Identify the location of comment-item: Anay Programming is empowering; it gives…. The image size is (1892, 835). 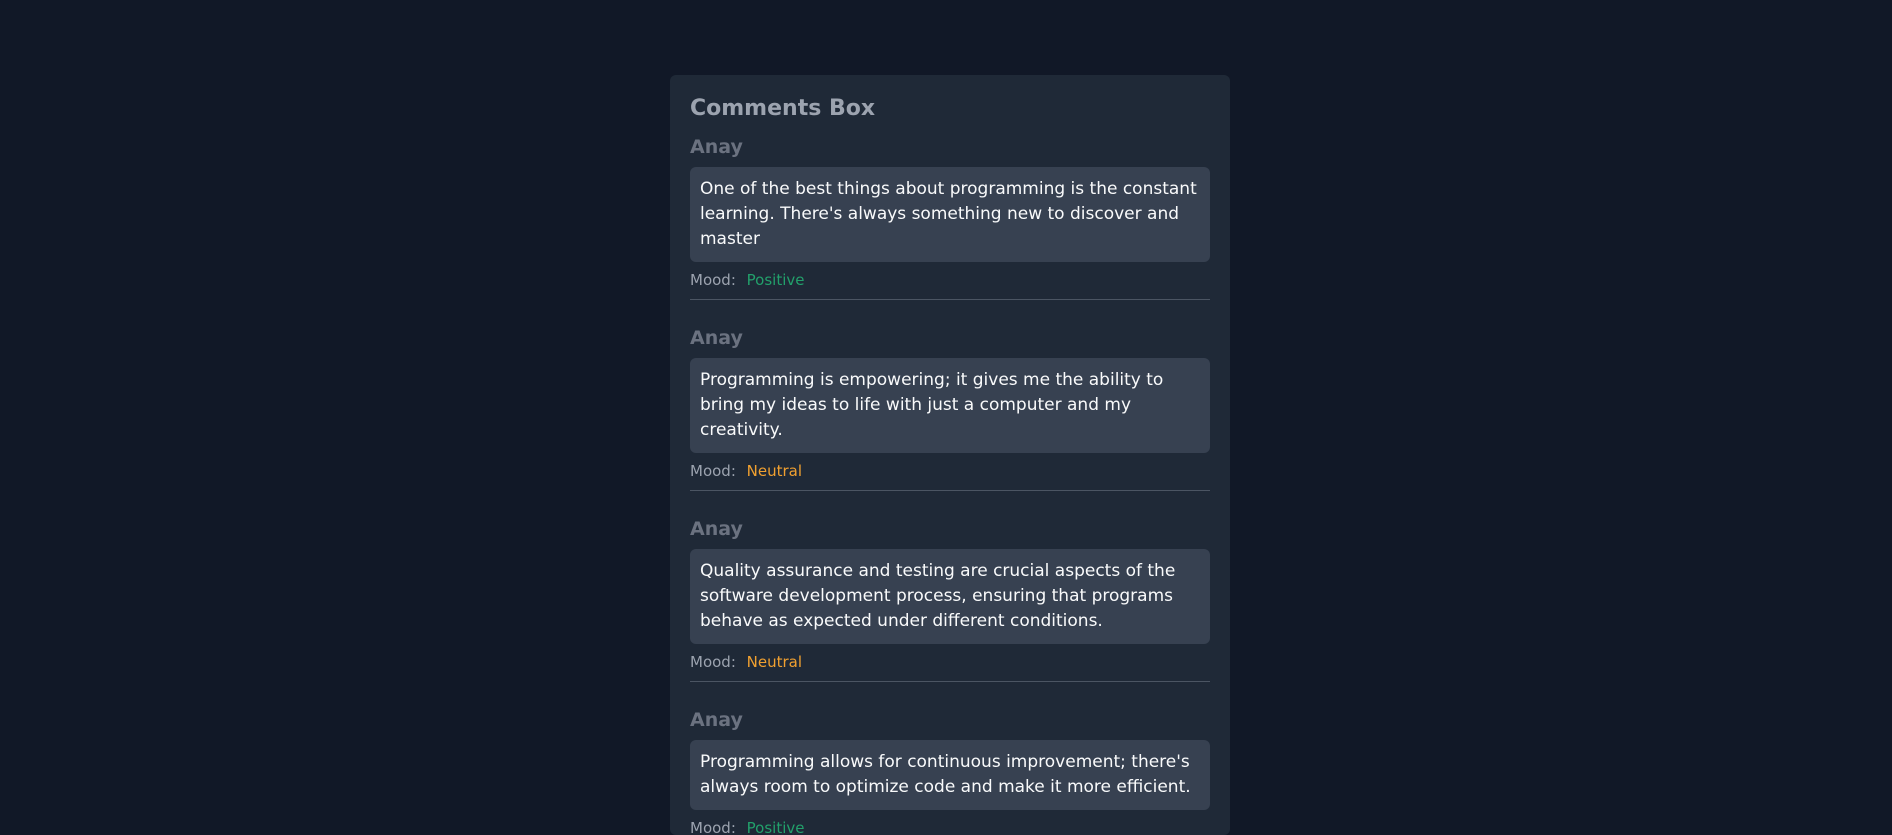
(950, 408).